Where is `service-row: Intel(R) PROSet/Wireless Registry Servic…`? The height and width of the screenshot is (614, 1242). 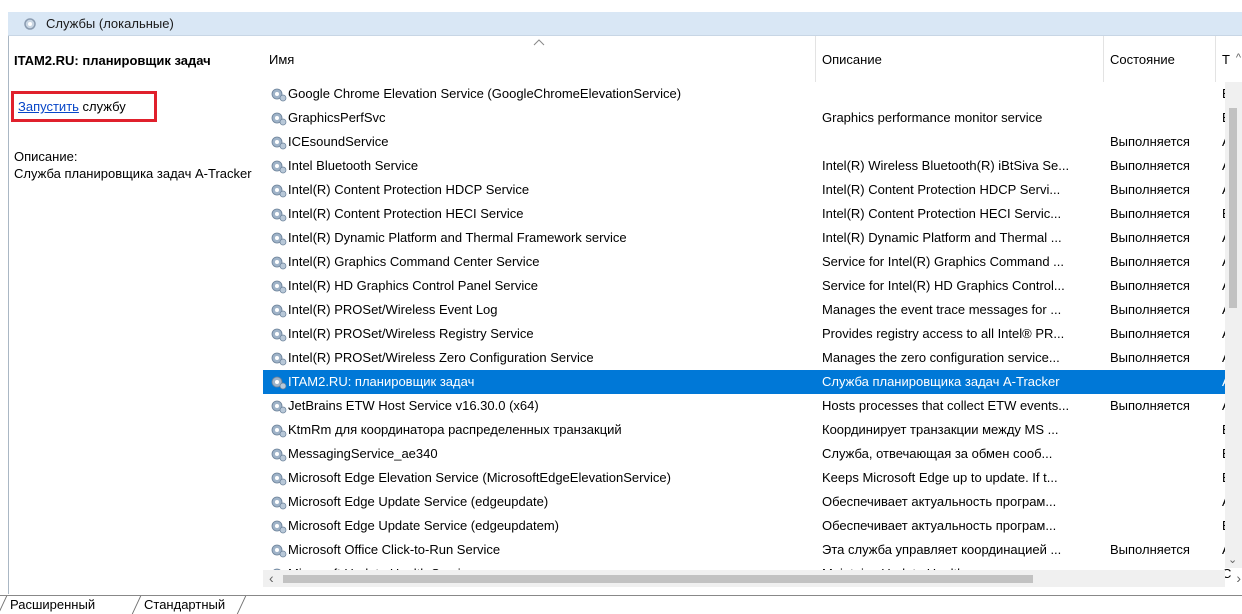 service-row: Intel(R) PROSet/Wireless Registry Servic… is located at coordinates (752, 334).